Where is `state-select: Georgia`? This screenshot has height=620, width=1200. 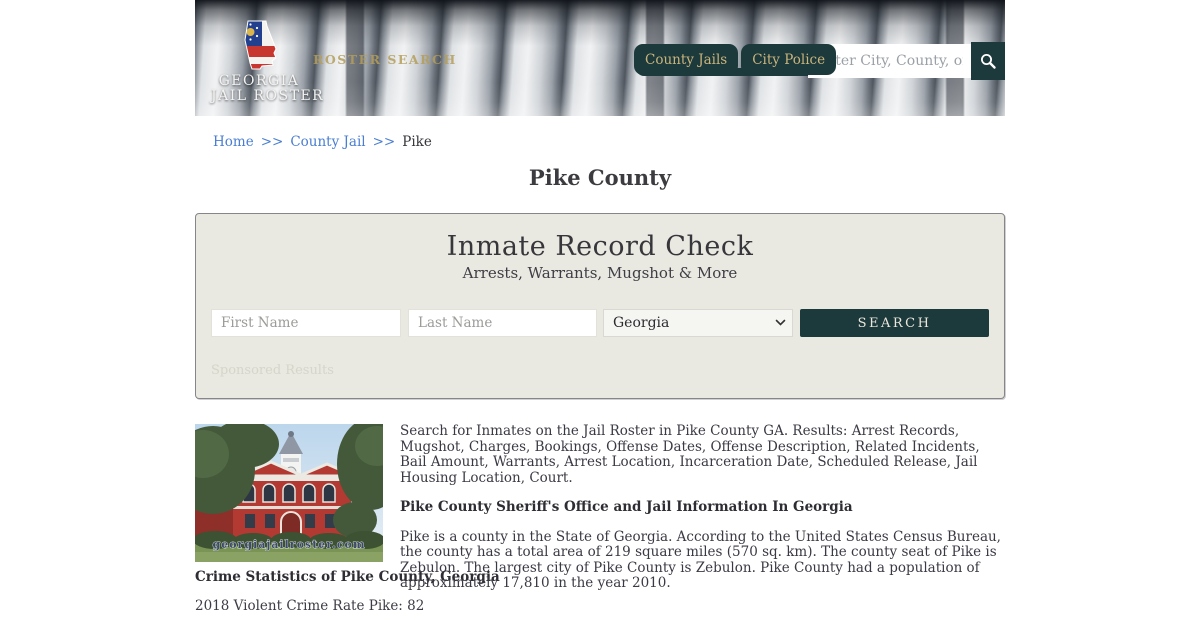 state-select: Georgia is located at coordinates (698, 323).